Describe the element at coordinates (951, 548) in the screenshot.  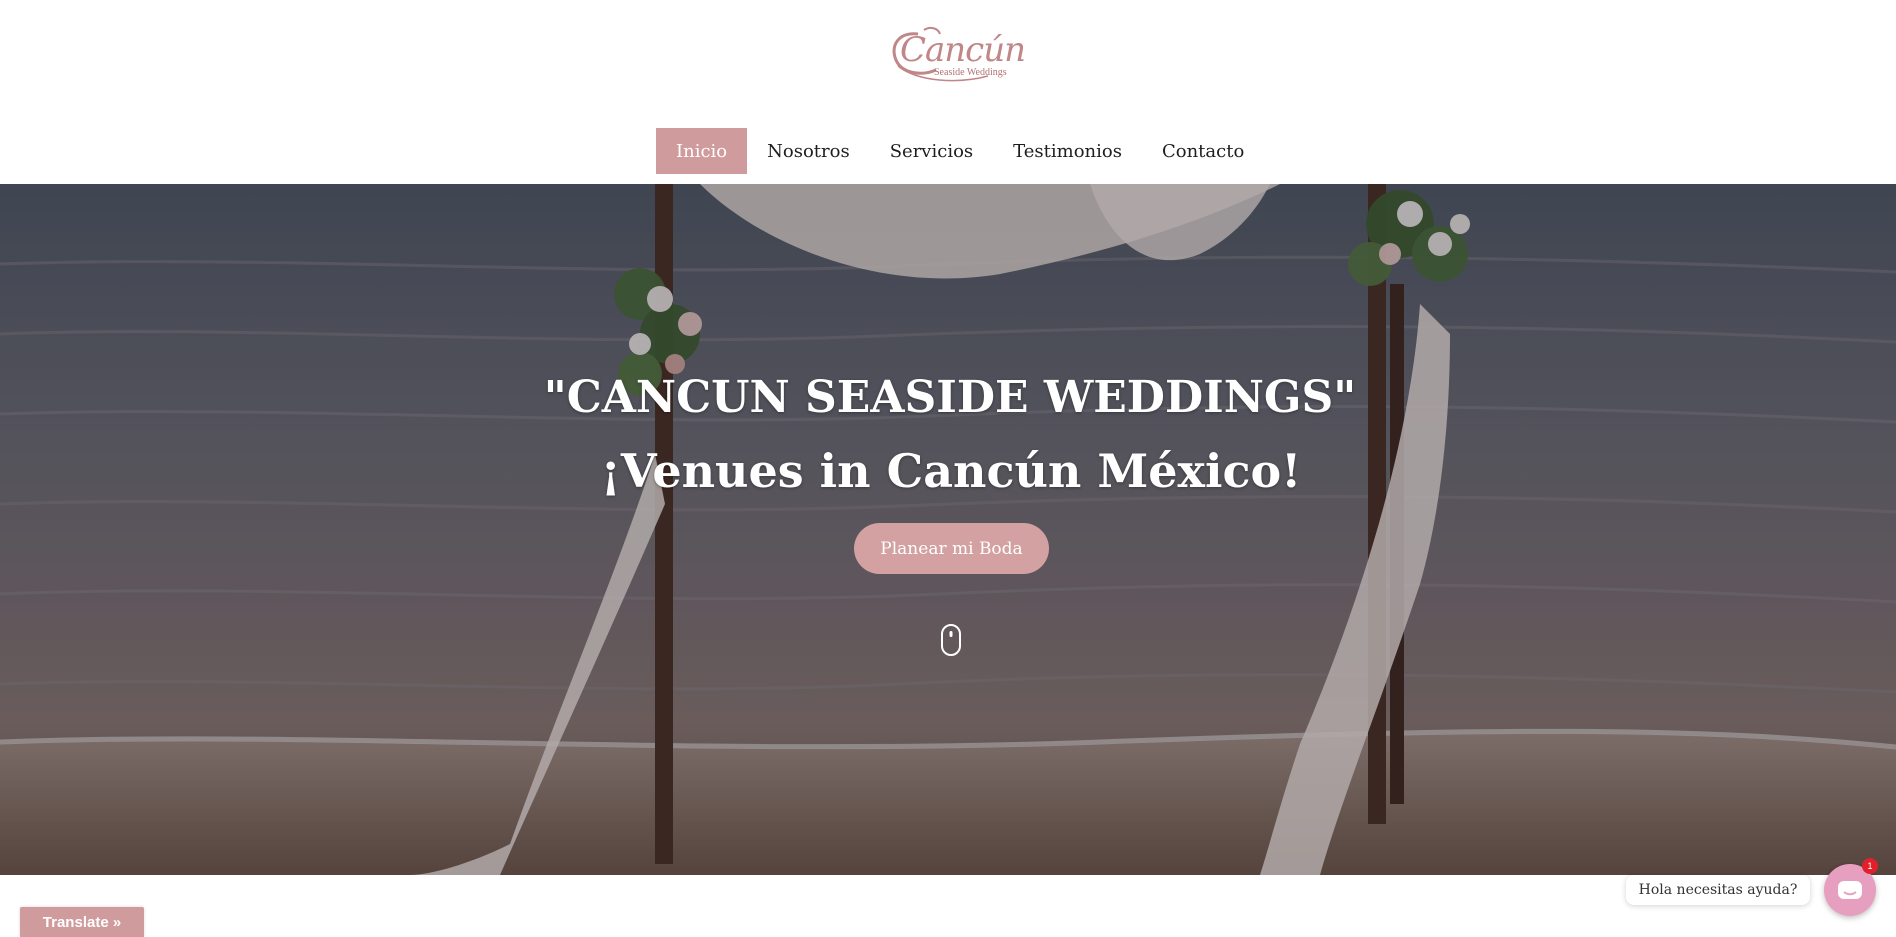
I see `plan-wedding-button: Planear mi Boda` at that location.